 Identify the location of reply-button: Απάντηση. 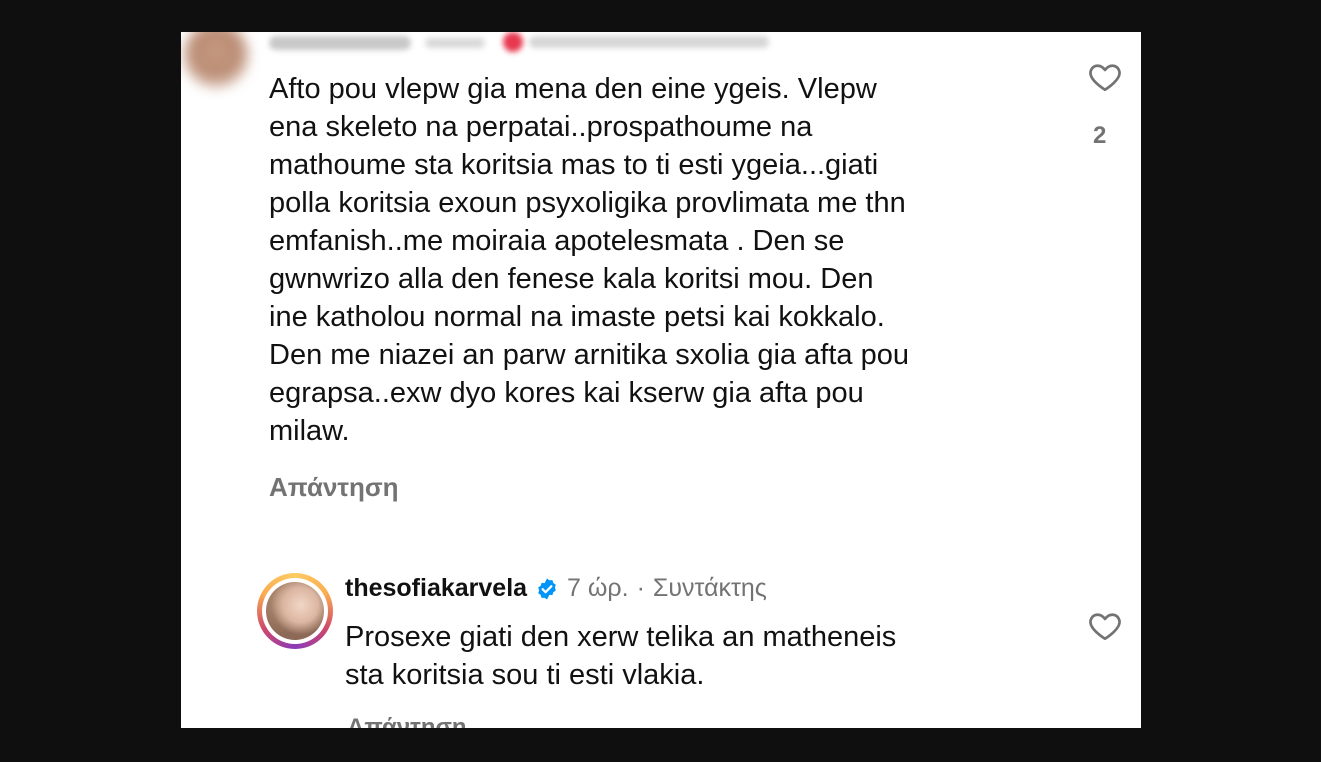
(334, 487).